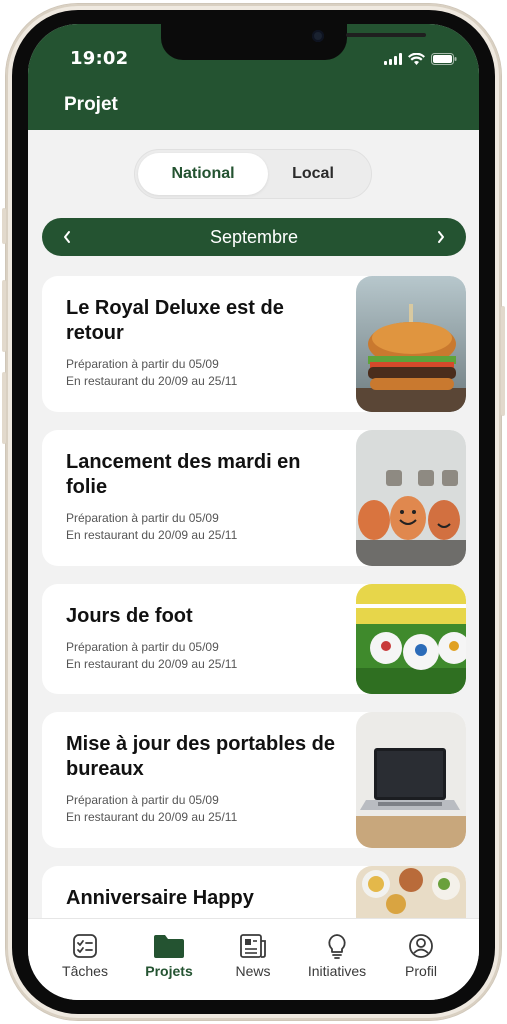 This screenshot has width=507, height=1024. What do you see at coordinates (393, 61) in the screenshot?
I see `signal-icon` at bounding box center [393, 61].